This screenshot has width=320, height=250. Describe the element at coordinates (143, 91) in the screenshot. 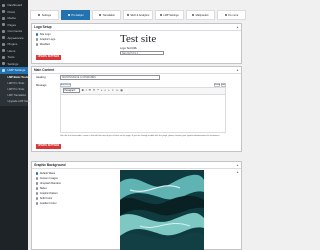

I see `editor-toolbar: Paragraph B I ☰ ☷ ❝ ≡ ≡ ≡ ⚭ ▭ ▦` at that location.